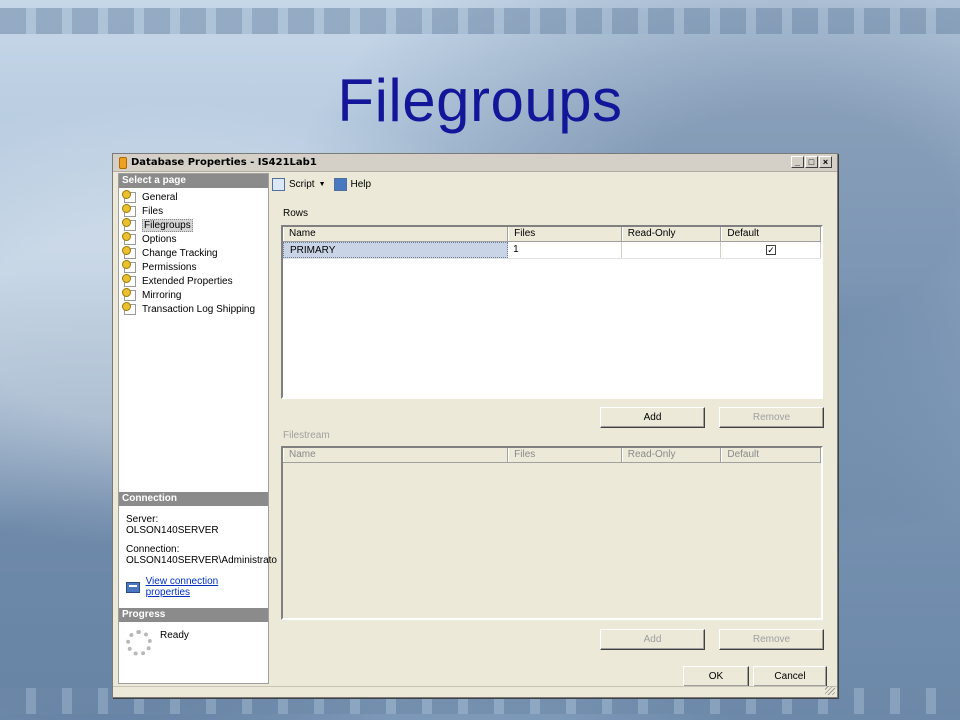 The width and height of the screenshot is (960, 720). I want to click on ok-button: OK, so click(716, 676).